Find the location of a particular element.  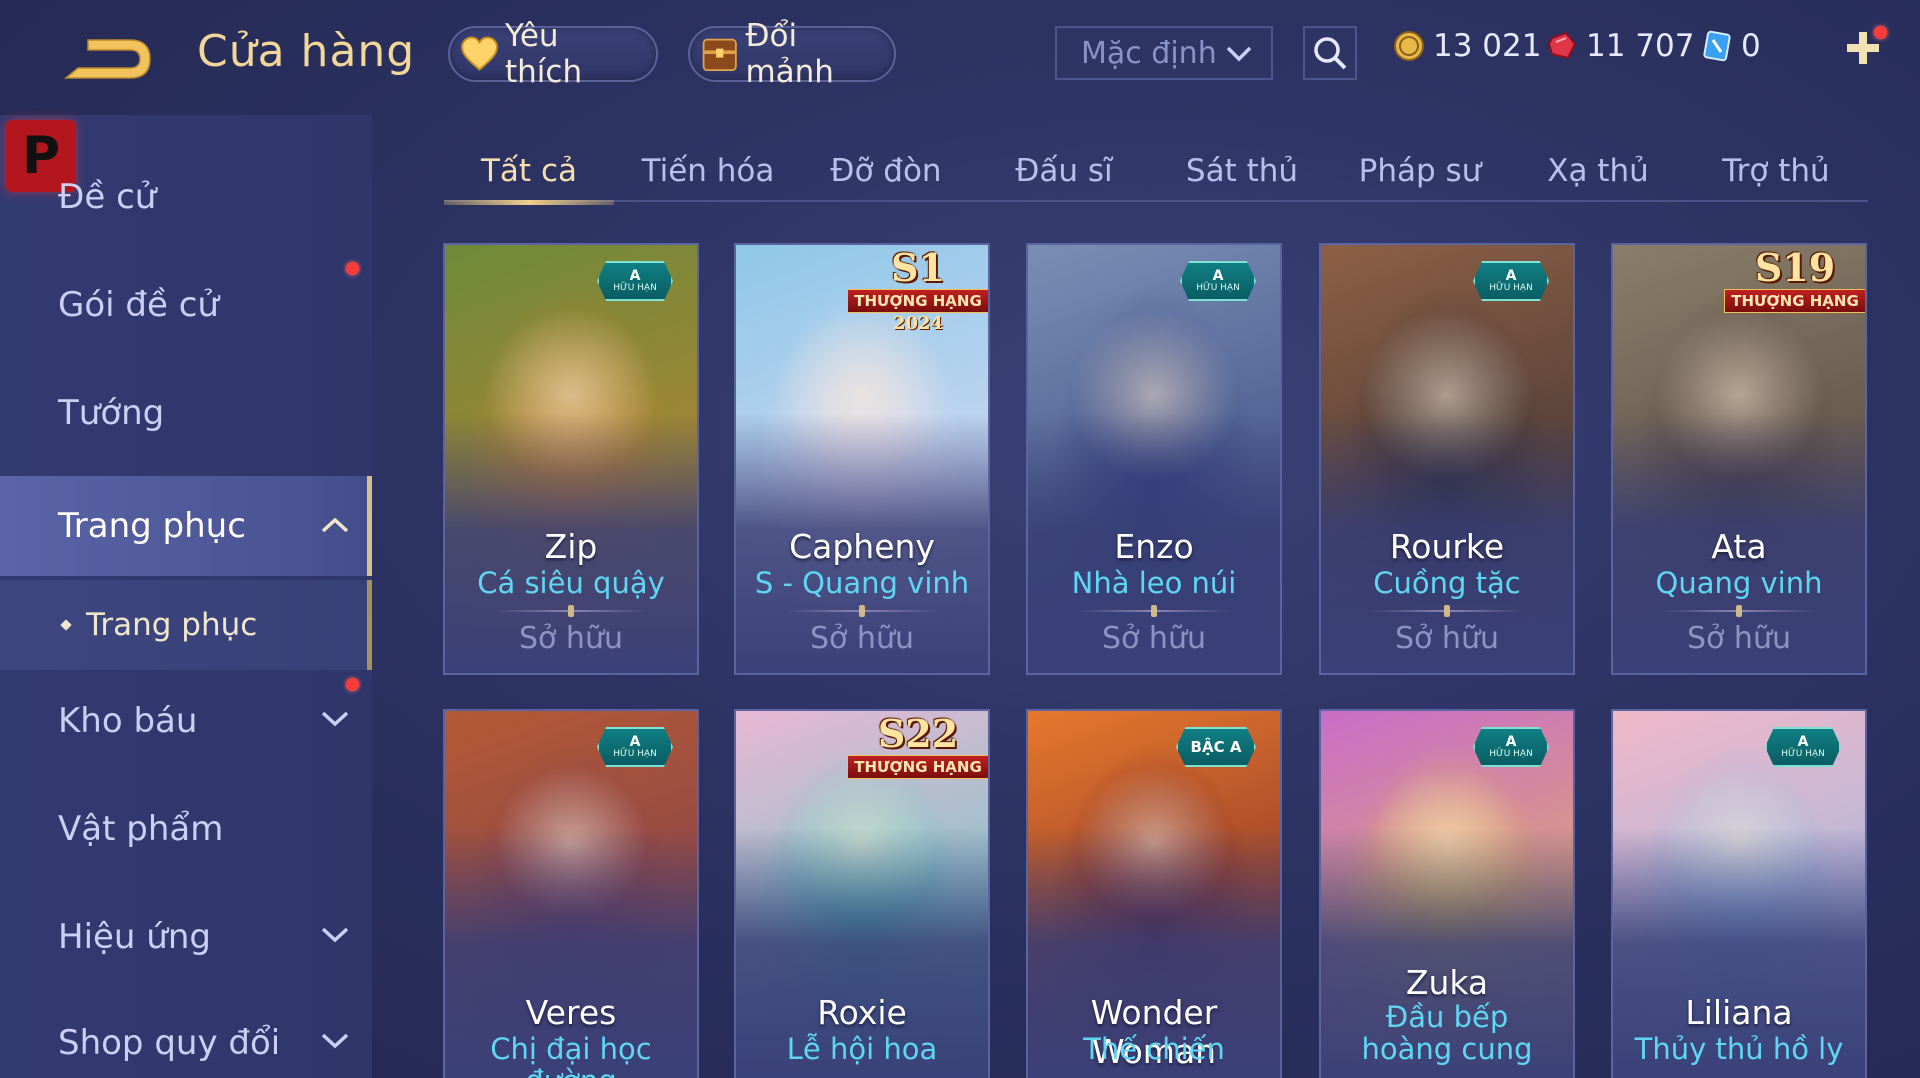

top-bar: Cửa hàng Yêu thích Đổi mảnh Mặc định 13 is located at coordinates (960, 55).